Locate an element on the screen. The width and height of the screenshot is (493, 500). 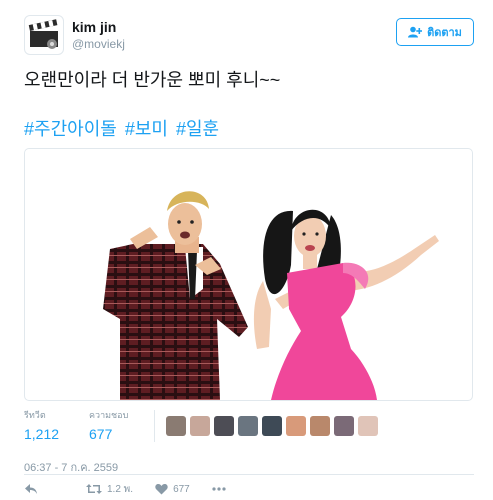
heart-icon is located at coordinates (161, 489).